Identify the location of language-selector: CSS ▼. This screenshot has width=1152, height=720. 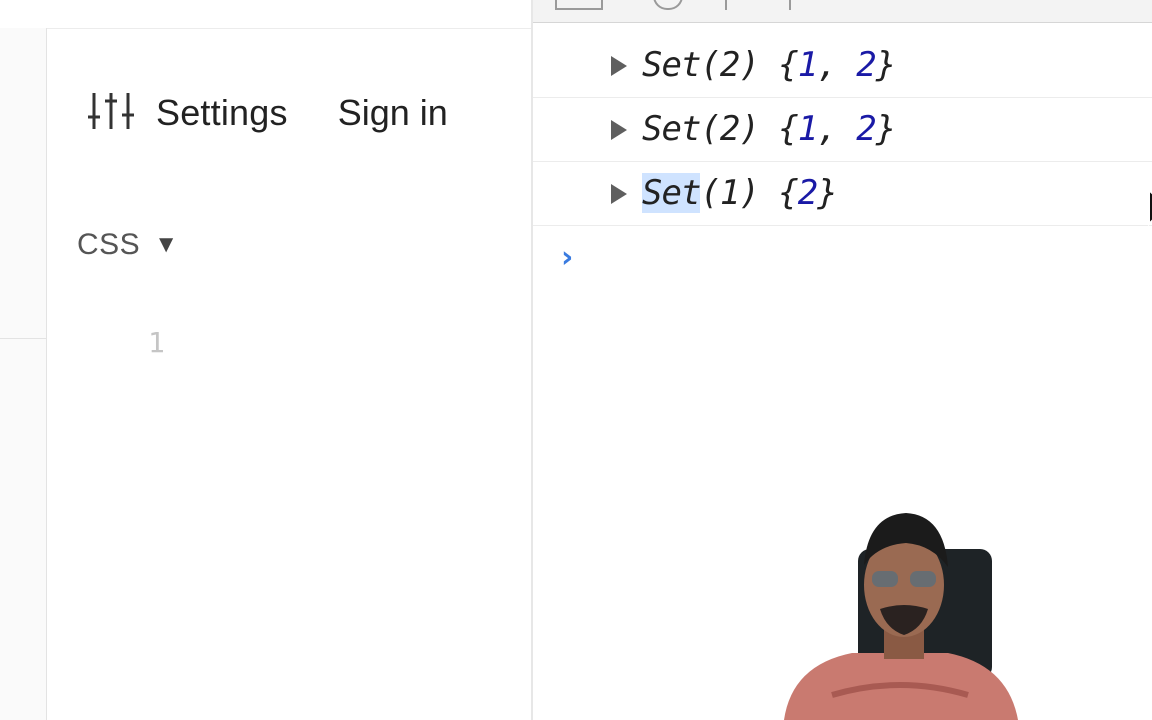
(127, 245).